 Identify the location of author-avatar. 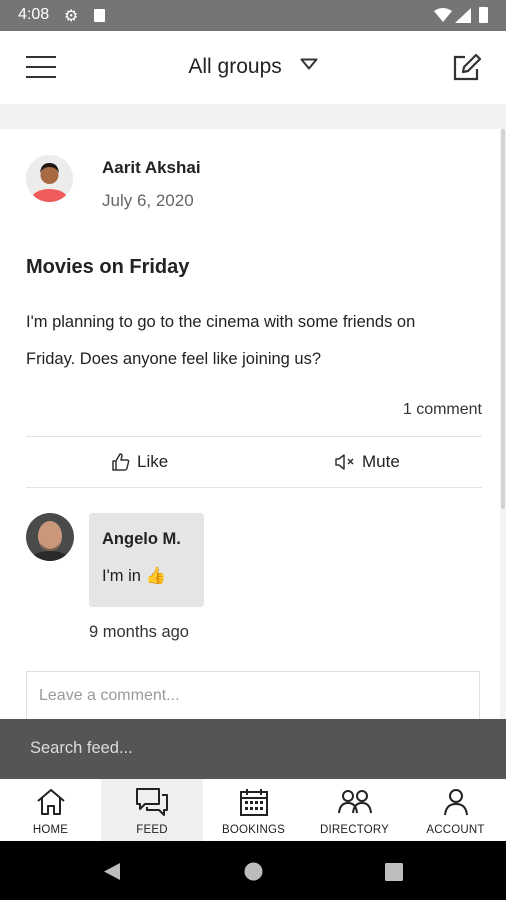
(49, 178).